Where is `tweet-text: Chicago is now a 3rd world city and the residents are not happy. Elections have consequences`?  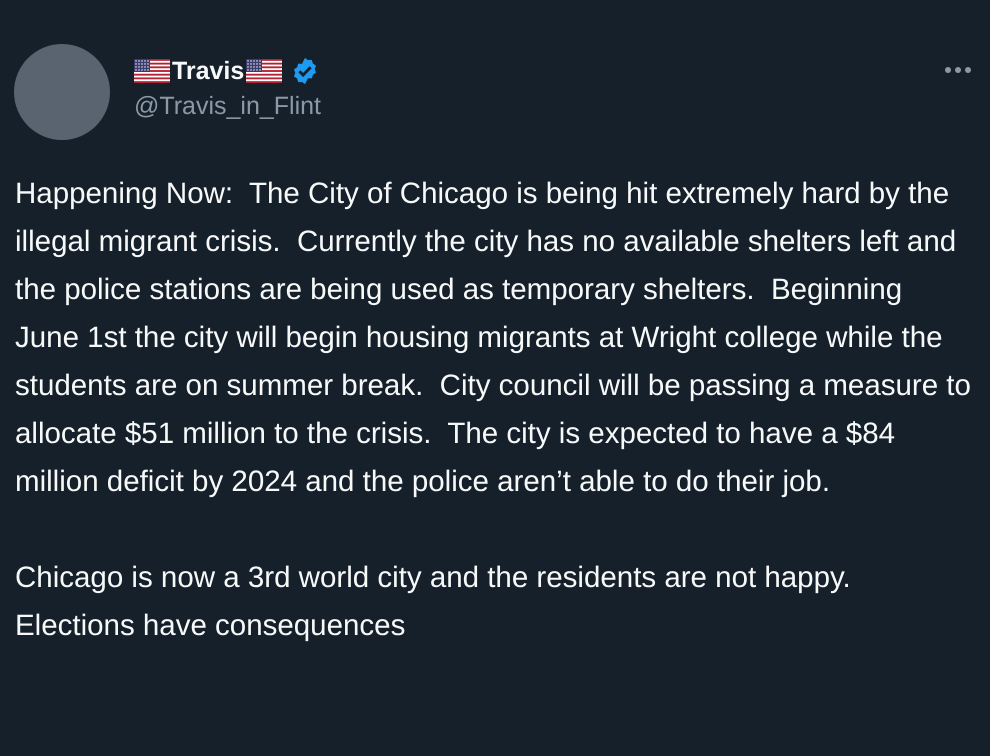
tweet-text: Chicago is now a 3rd world city and the residents are not happy. Elections have consequences is located at coordinates (433, 602).